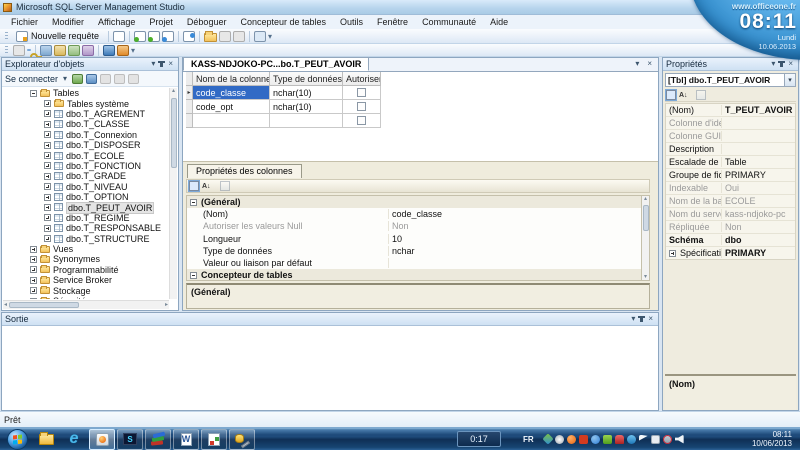 Image resolution: width=800 pixels, height=450 pixels. I want to click on property-row: Spécification d'esPRIMARY, so click(730, 253).